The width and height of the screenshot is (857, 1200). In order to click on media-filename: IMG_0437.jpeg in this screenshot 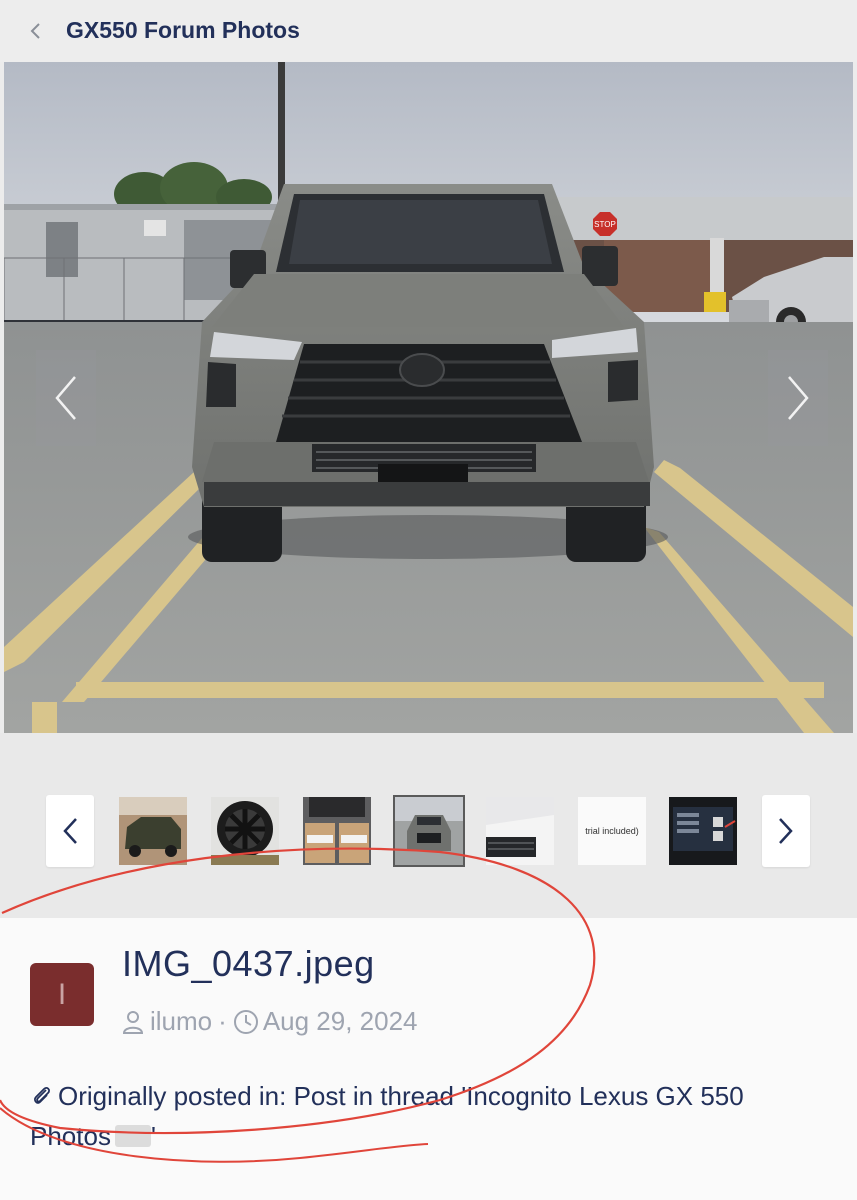, I will do `click(248, 963)`.